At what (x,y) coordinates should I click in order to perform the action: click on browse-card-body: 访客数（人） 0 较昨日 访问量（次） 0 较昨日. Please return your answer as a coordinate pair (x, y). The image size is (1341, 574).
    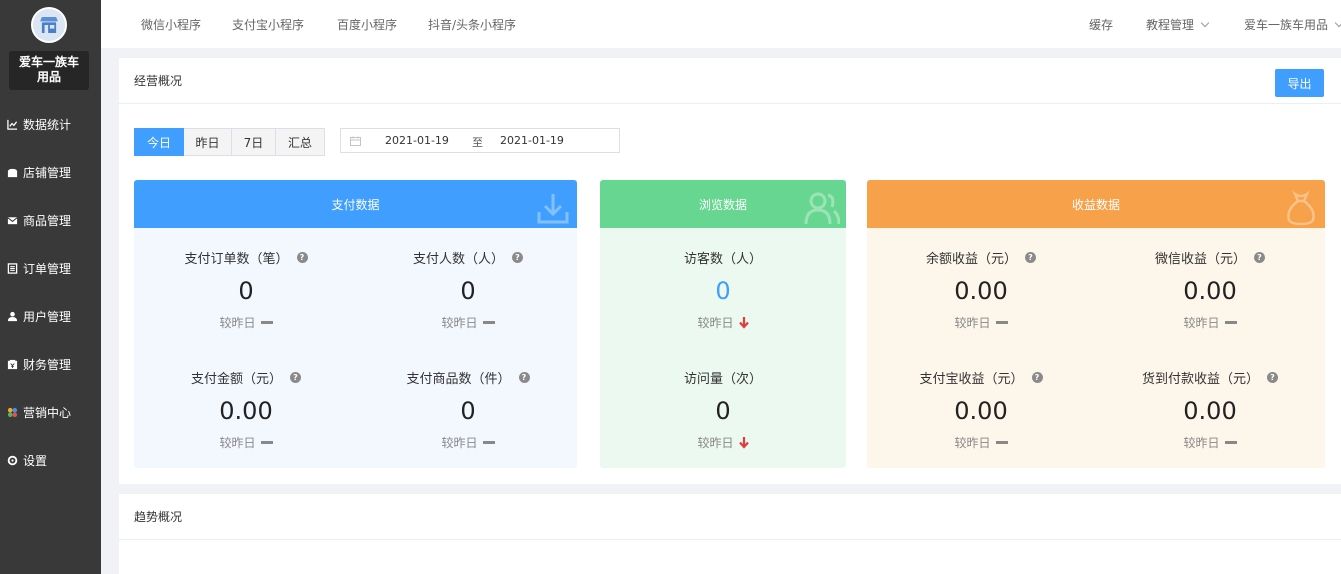
    Looking at the image, I should click on (723, 348).